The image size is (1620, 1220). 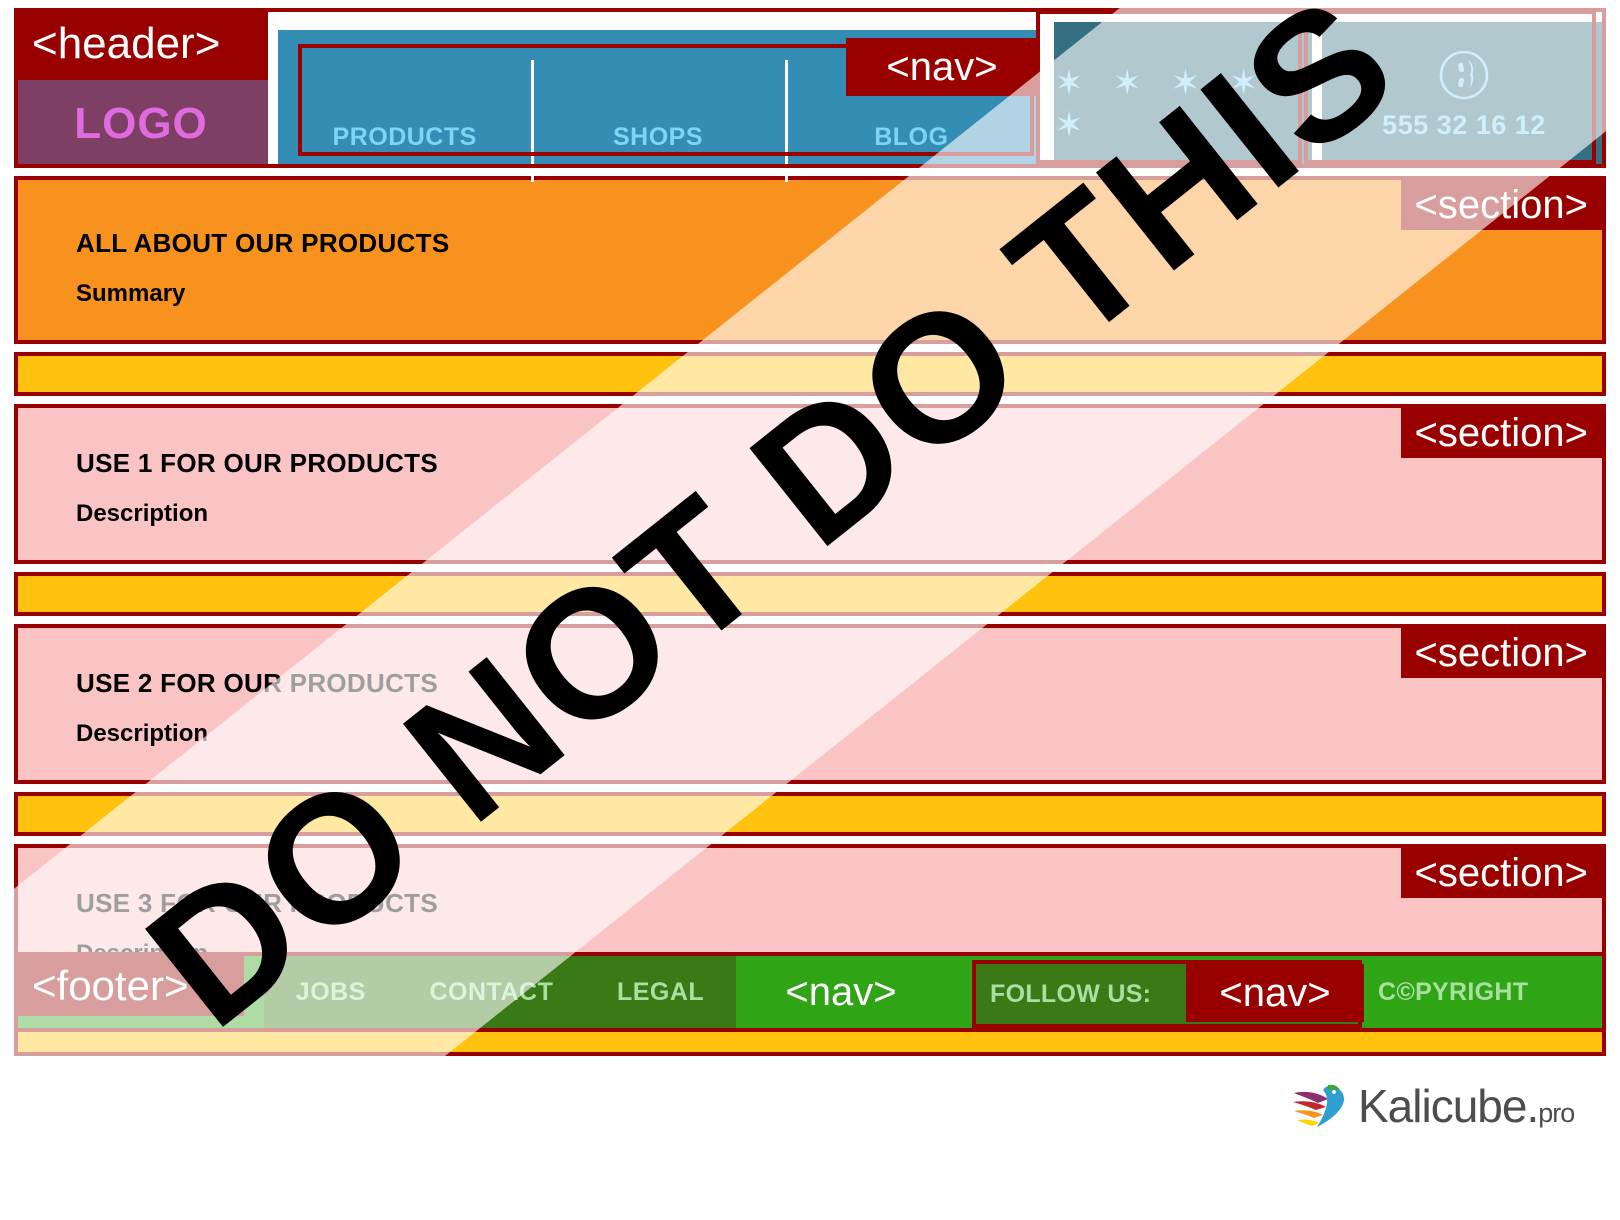 What do you see at coordinates (126, 43) in the screenshot?
I see `header-tag-text: <header>` at bounding box center [126, 43].